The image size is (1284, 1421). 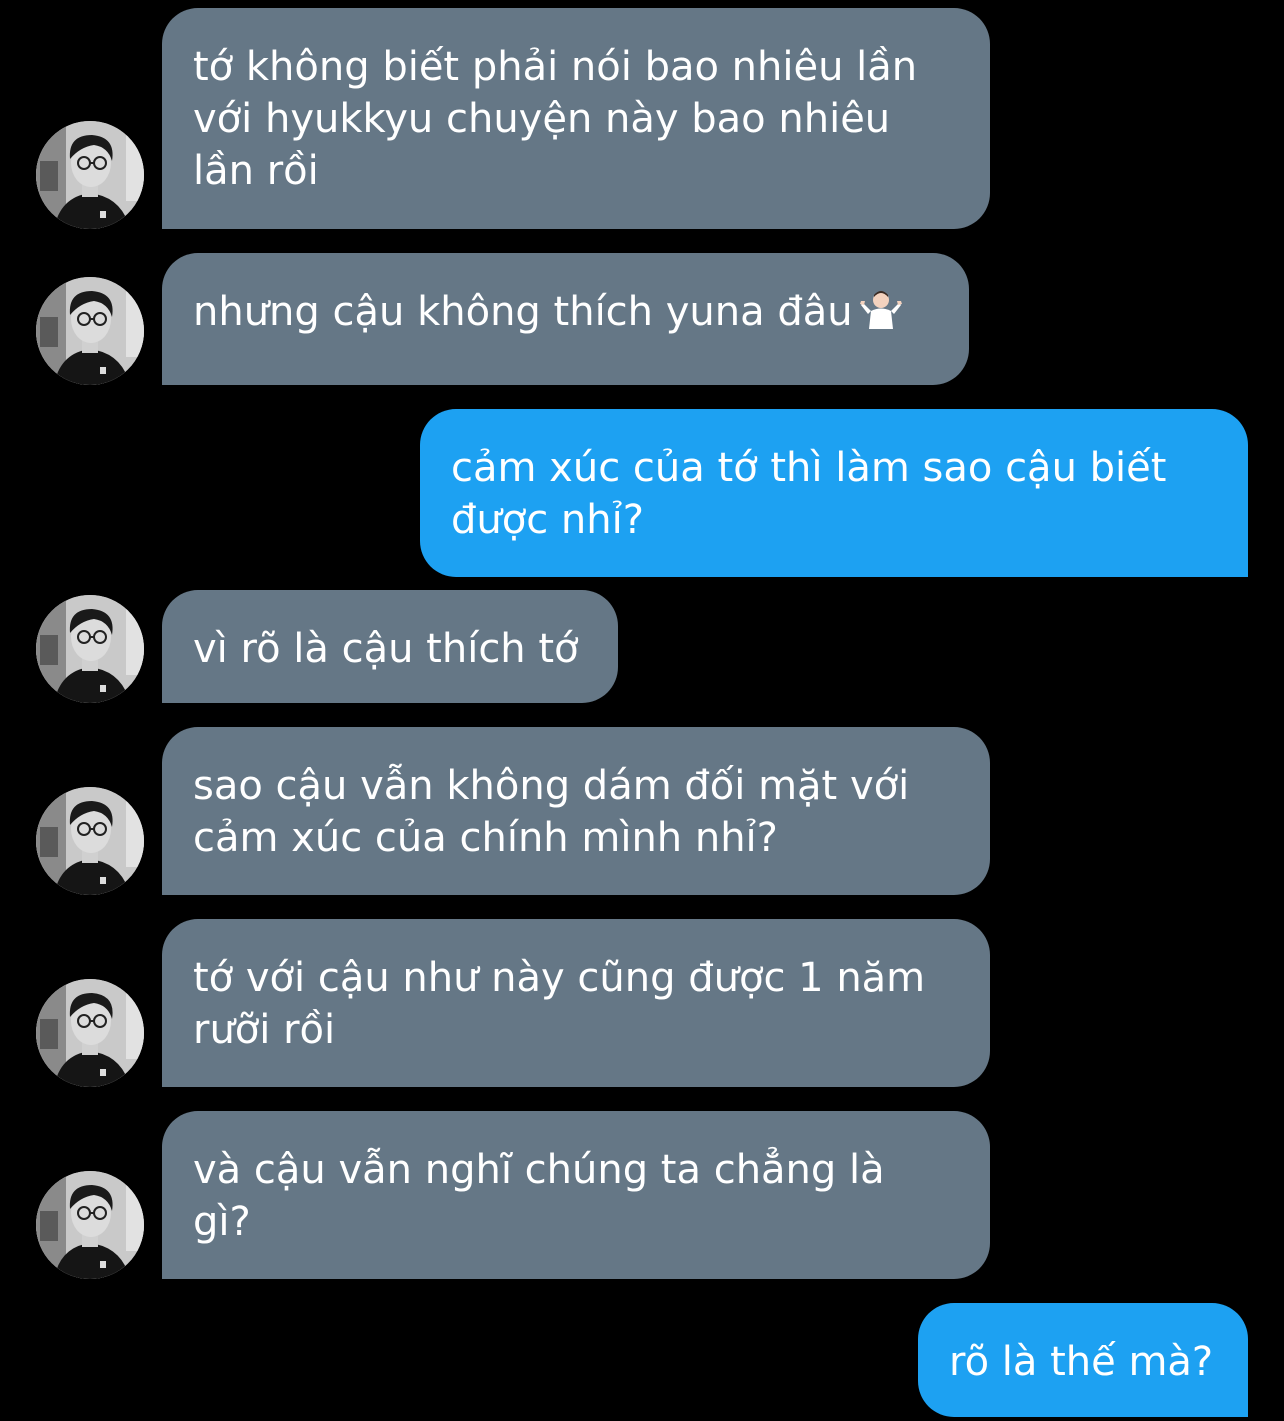 I want to click on message-text-line: cảm xúc của chính mình nhỉ?, so click(x=485, y=838).